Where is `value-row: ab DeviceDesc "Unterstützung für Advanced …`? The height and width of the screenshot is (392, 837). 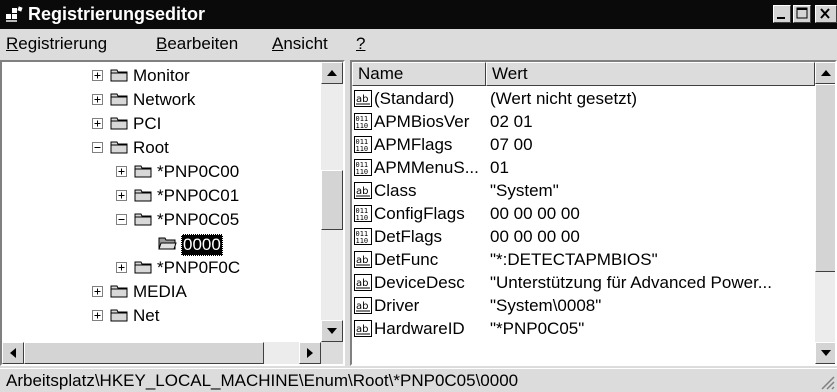
value-row: ab DeviceDesc "Unterstützung für Advanced … is located at coordinates (583, 283).